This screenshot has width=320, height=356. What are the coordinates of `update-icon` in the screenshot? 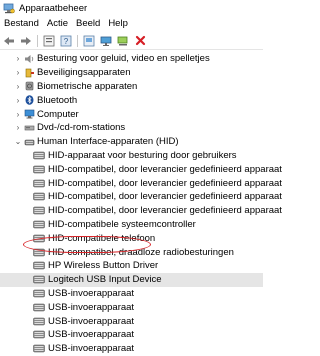 It's located at (89, 40).